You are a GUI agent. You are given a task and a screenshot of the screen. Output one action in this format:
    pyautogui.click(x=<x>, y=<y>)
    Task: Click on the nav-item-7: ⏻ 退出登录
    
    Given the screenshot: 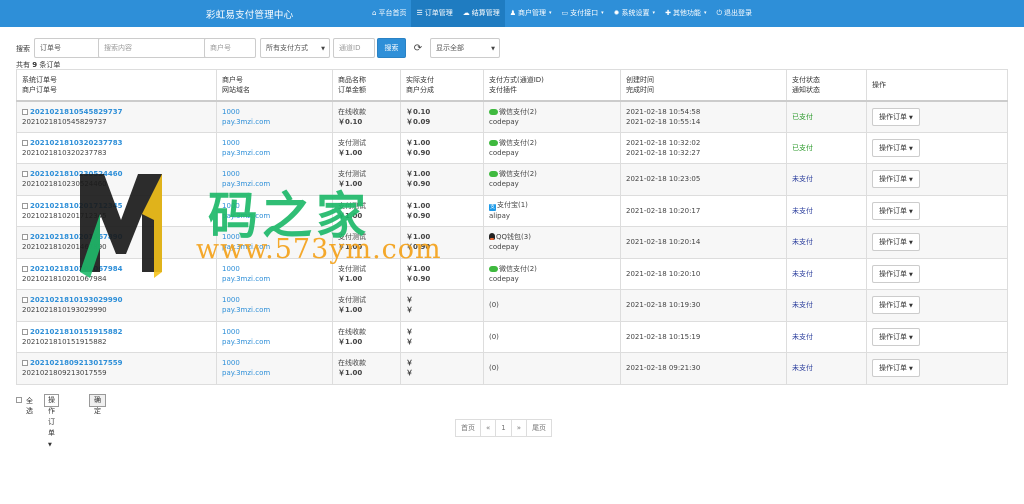 What is the action you would take?
    pyautogui.click(x=734, y=13)
    